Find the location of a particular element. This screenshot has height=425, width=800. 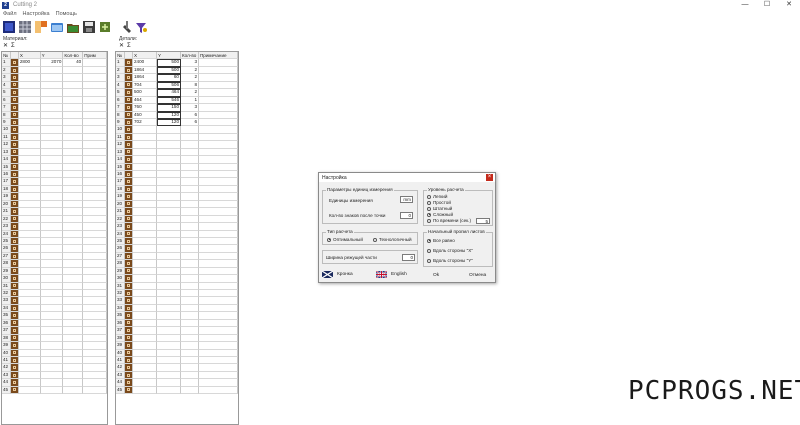

table-row: 44 is located at coordinates (54, 383).